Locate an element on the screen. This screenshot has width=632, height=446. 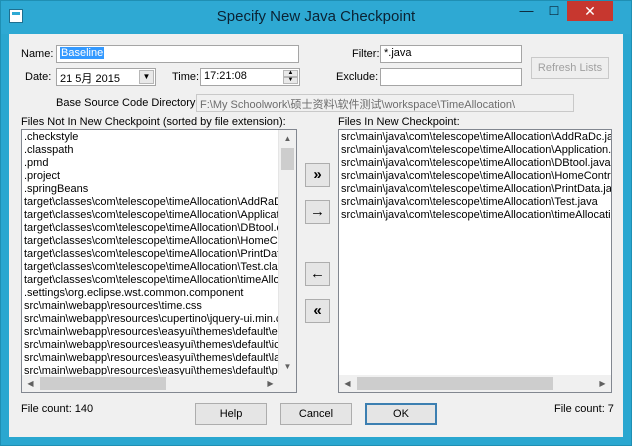
time-input: 17:21:08 ▲ ▼ is located at coordinates (250, 77).